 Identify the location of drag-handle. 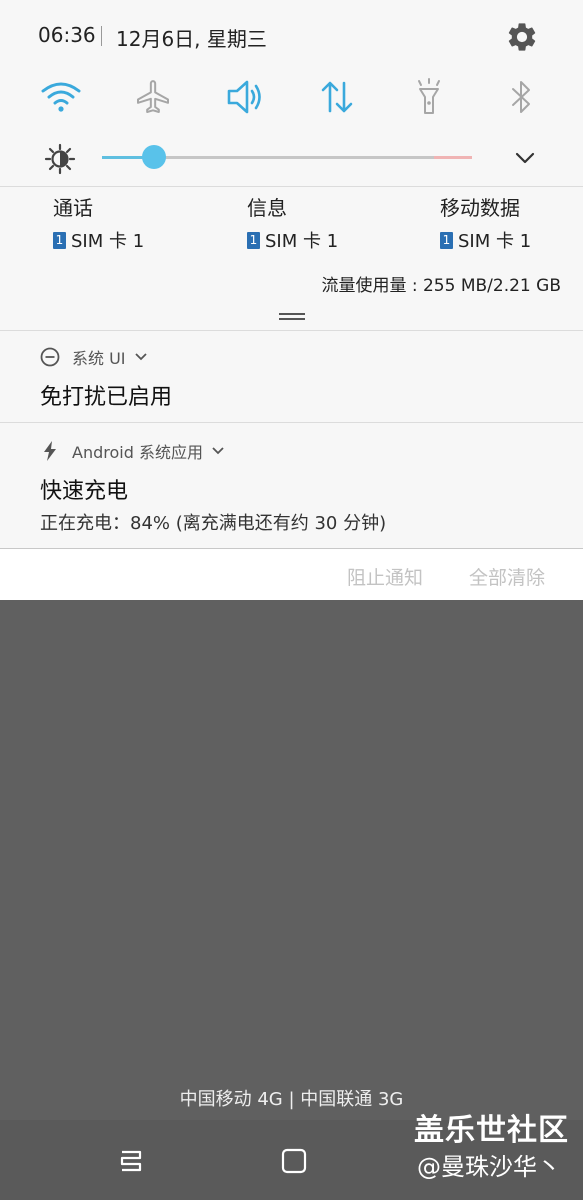
(292, 314).